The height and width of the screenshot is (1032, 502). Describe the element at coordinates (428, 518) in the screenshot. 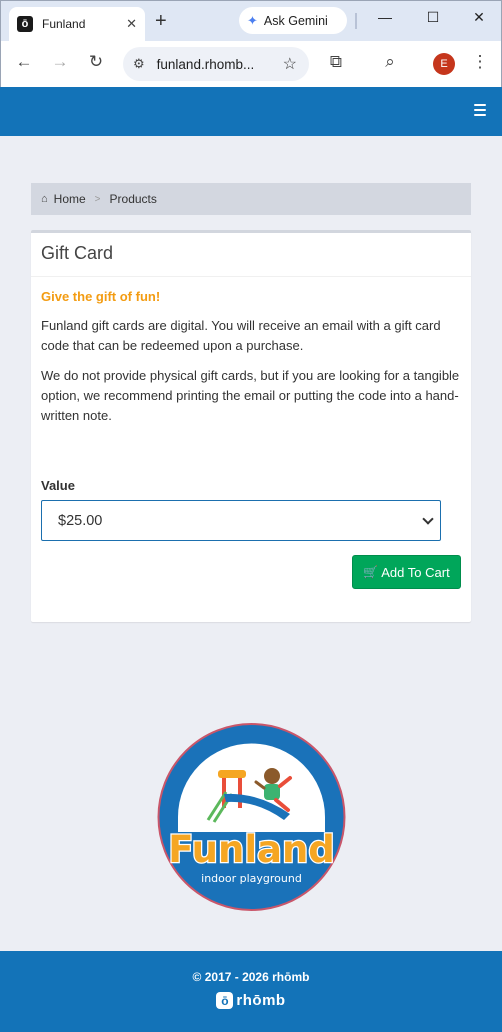

I see `chevron-down-icon` at that location.